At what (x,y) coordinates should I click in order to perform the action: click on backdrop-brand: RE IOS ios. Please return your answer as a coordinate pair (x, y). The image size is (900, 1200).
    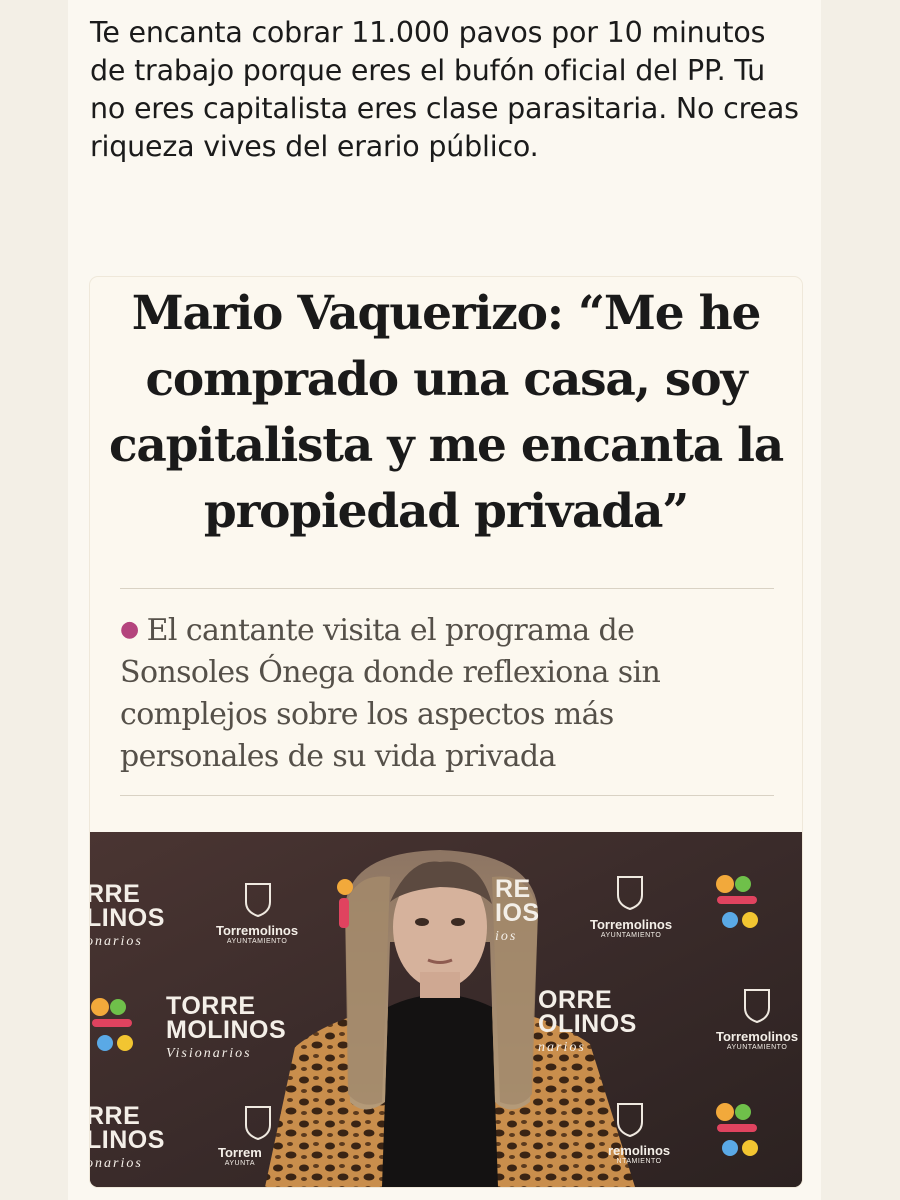
    Looking at the image, I should click on (517, 910).